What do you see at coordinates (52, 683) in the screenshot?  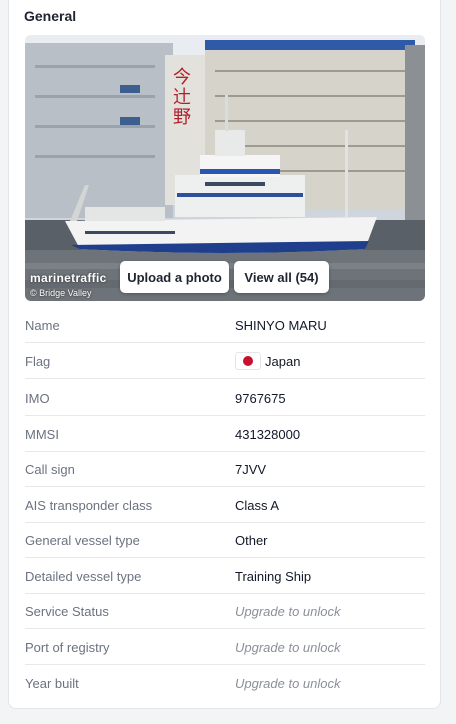 I see `detail-label: Year built` at bounding box center [52, 683].